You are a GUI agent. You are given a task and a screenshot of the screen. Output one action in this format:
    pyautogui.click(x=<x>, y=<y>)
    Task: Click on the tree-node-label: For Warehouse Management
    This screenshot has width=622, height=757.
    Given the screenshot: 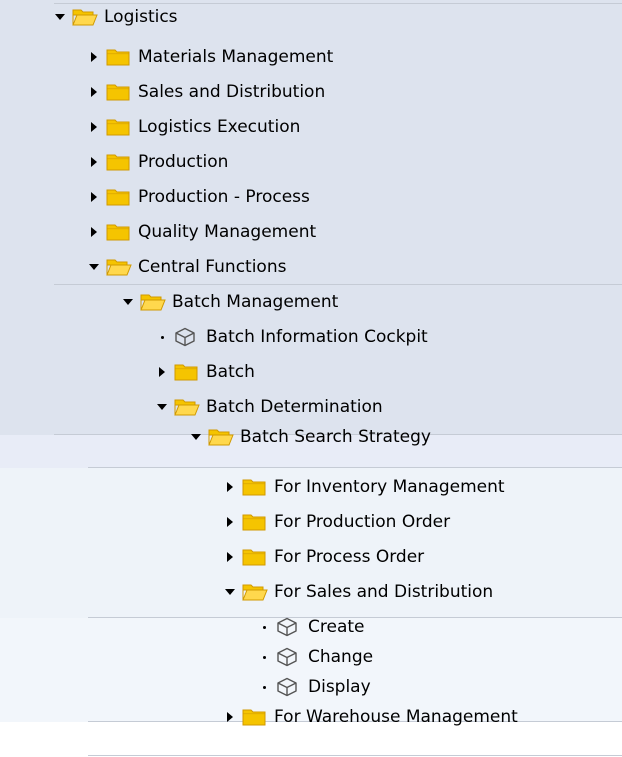 What is the action you would take?
    pyautogui.click(x=396, y=717)
    